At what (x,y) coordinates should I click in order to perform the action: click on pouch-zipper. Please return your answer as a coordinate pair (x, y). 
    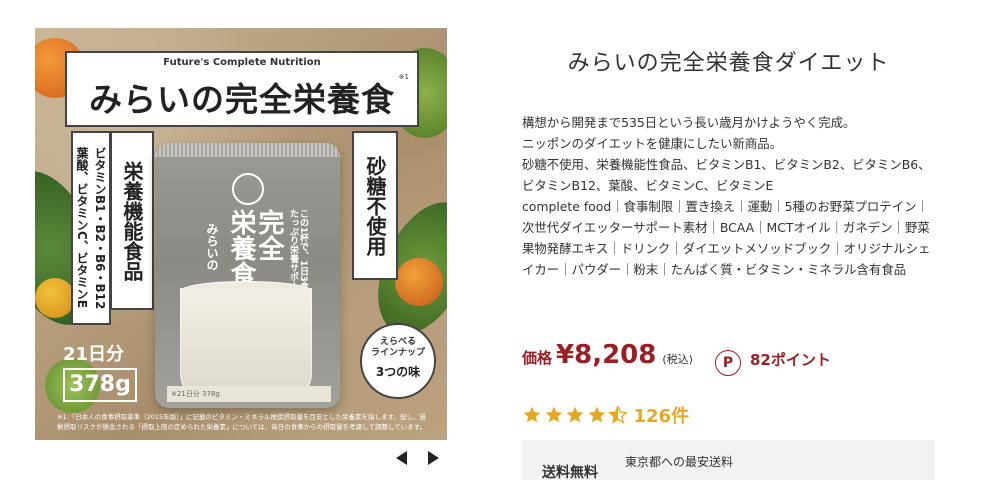
    Looking at the image, I should click on (247, 150).